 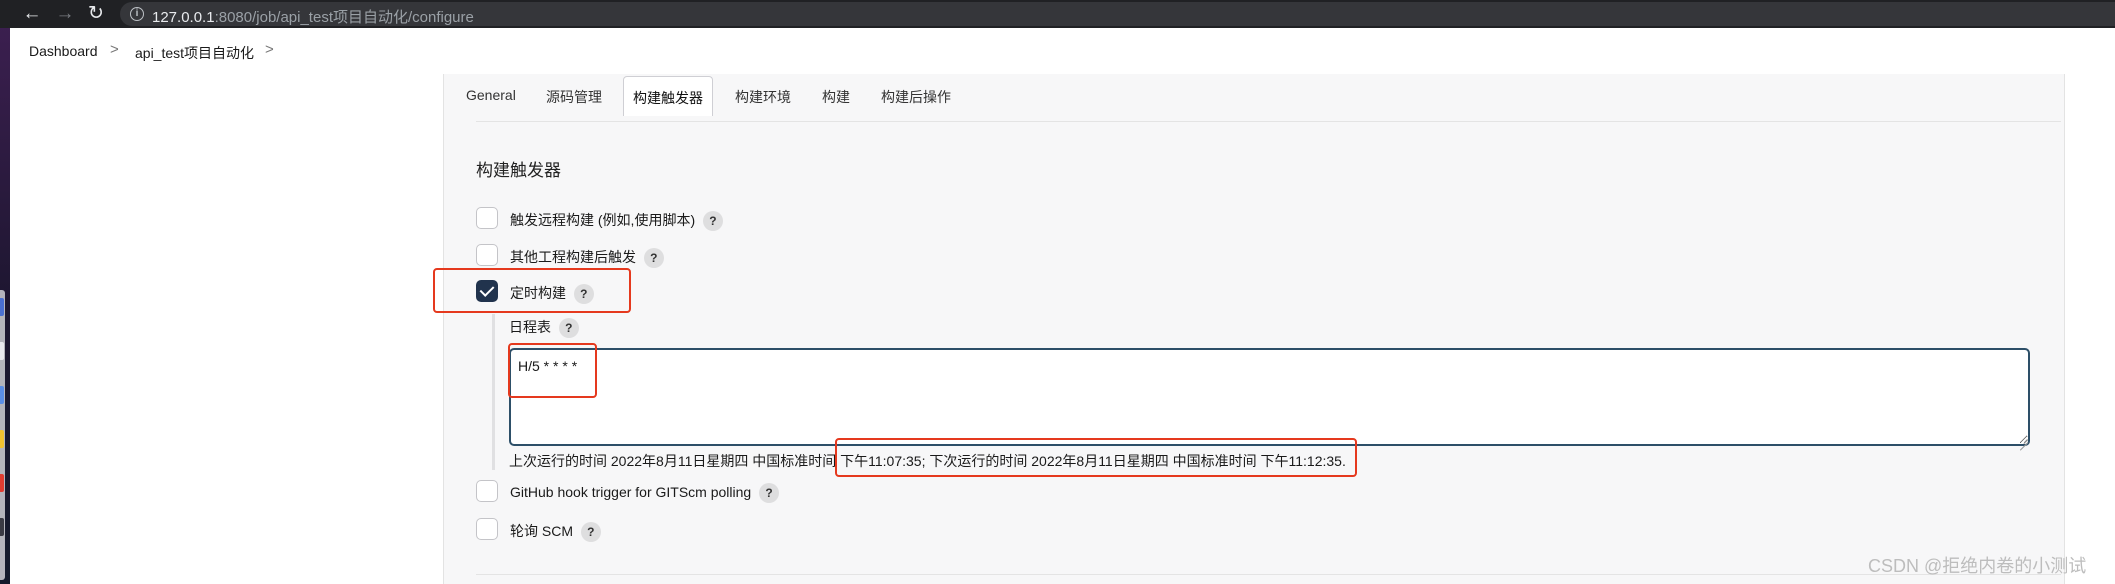 What do you see at coordinates (487, 491) in the screenshot?
I see `trigger-github-hook-checkbox` at bounding box center [487, 491].